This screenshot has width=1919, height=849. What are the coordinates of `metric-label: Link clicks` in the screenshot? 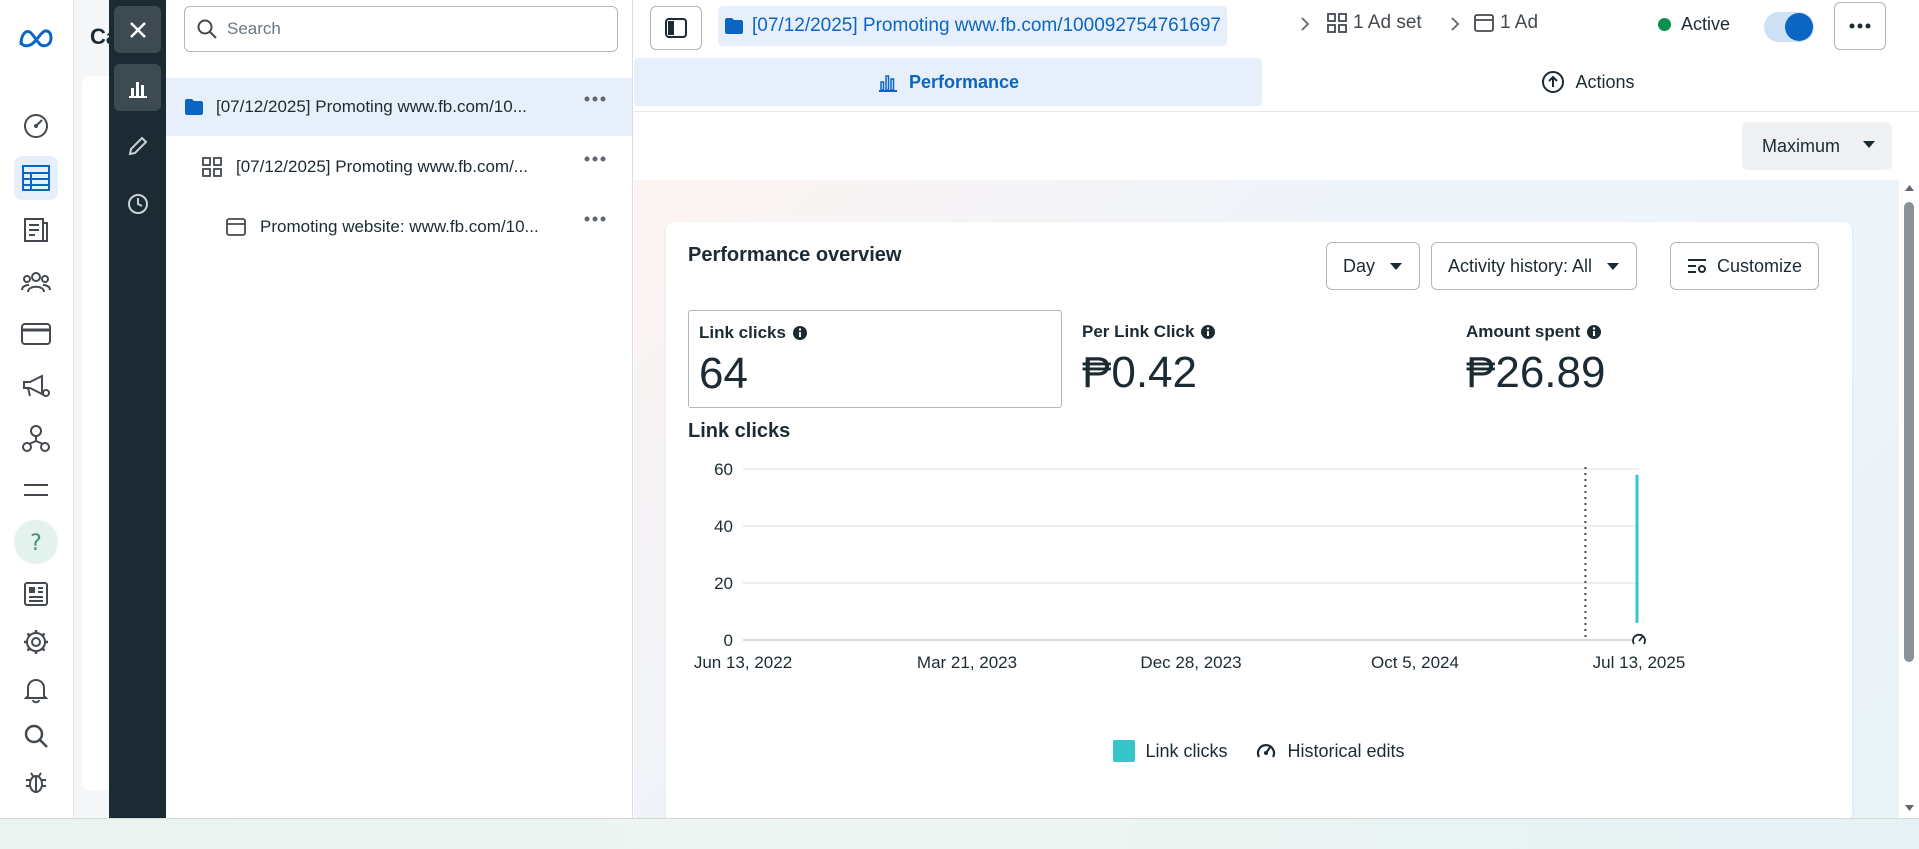 It's located at (742, 332).